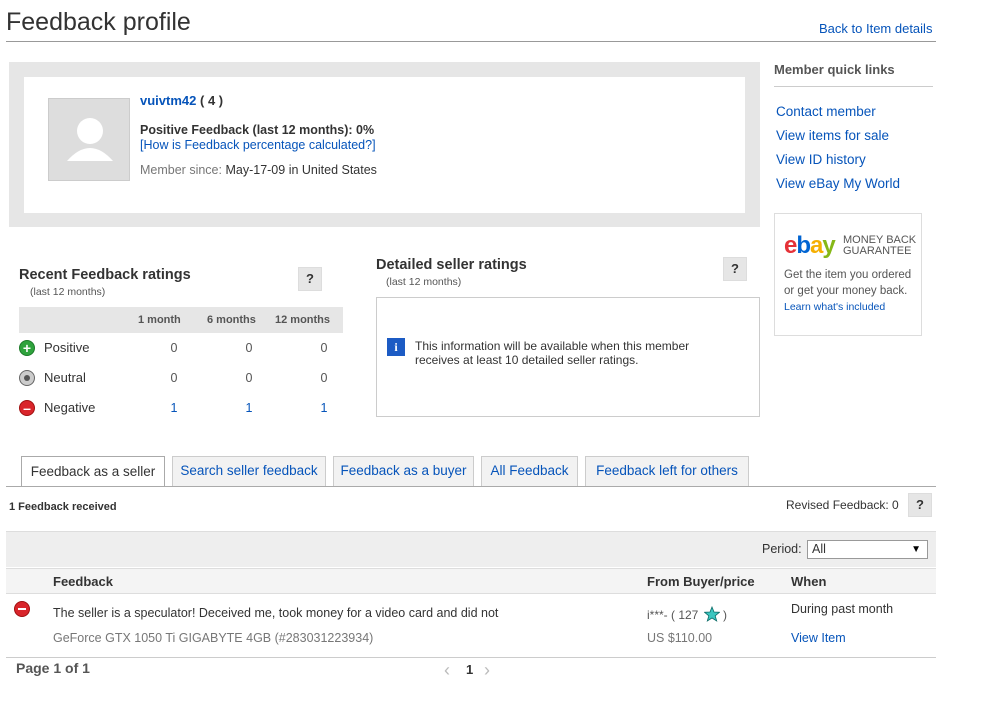 Image resolution: width=989 pixels, height=702 pixels. What do you see at coordinates (168, 100) in the screenshot?
I see `username-link: vuivtm42` at bounding box center [168, 100].